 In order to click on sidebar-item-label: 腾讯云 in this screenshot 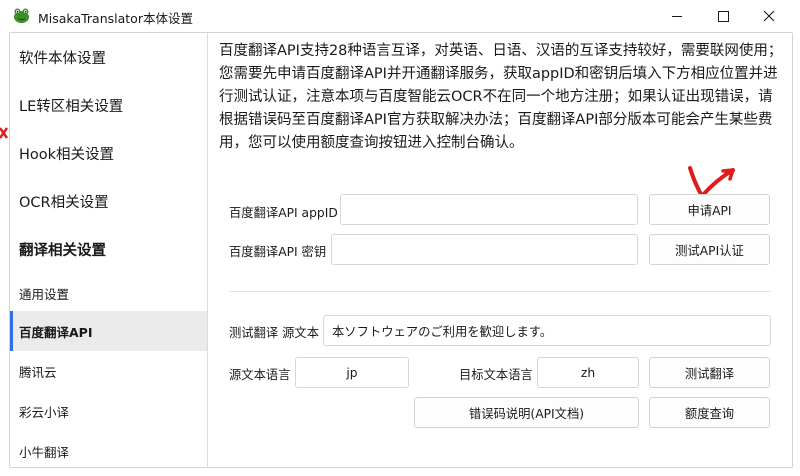, I will do `click(38, 372)`.